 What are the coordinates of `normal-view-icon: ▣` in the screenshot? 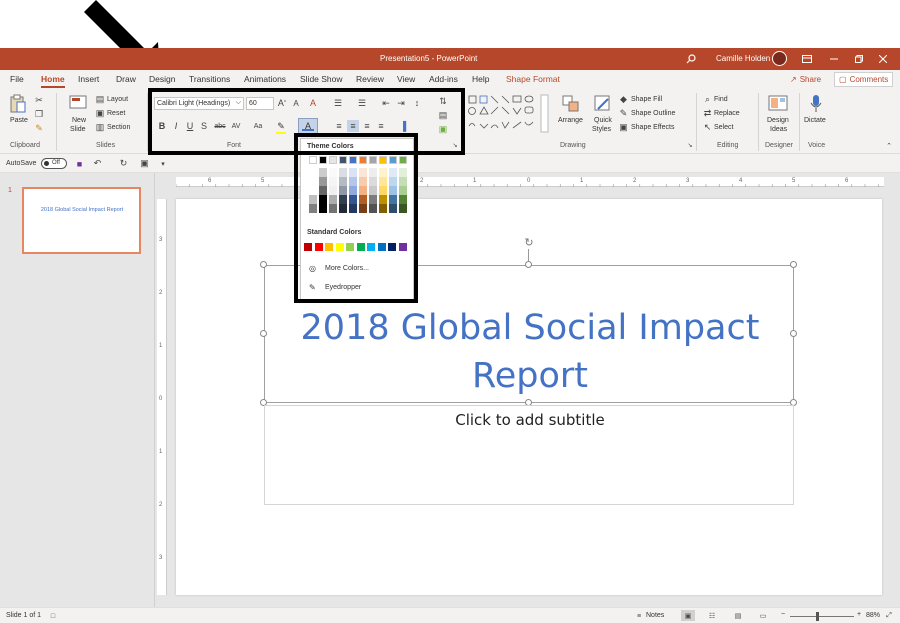 It's located at (688, 615).